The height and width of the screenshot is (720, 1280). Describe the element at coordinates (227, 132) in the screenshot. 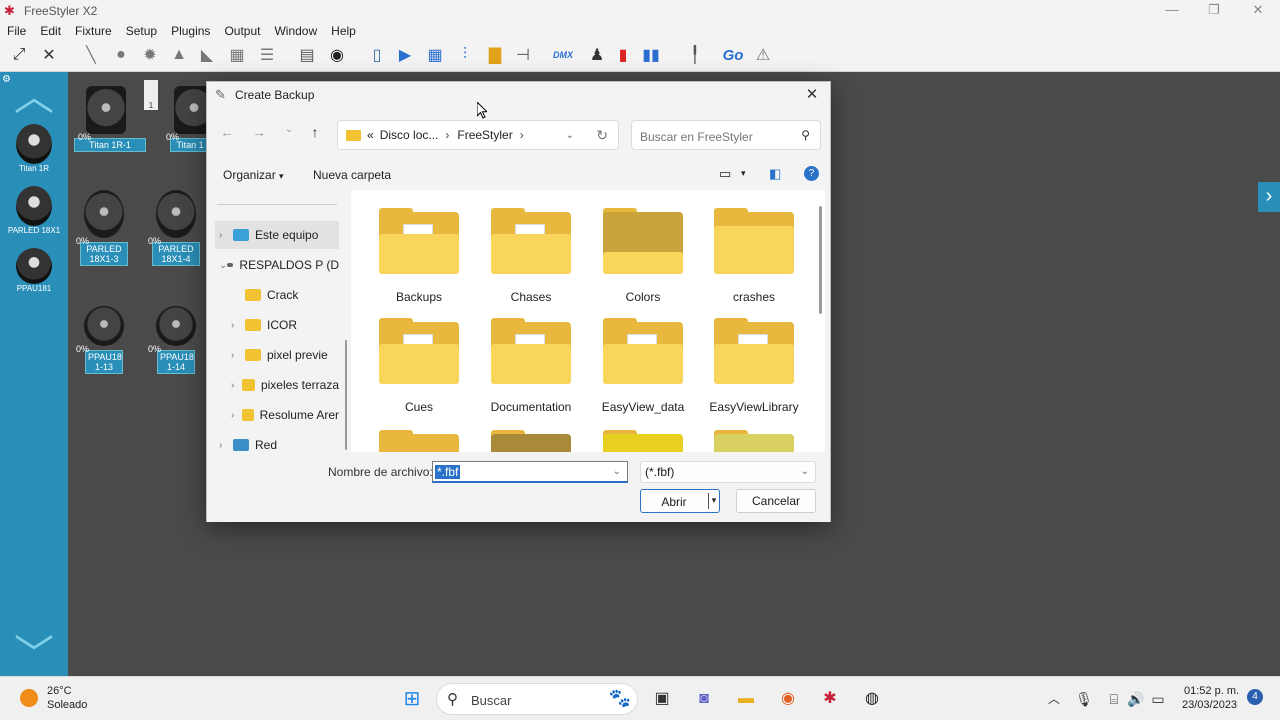

I see `back-arrow-icon: ←` at that location.